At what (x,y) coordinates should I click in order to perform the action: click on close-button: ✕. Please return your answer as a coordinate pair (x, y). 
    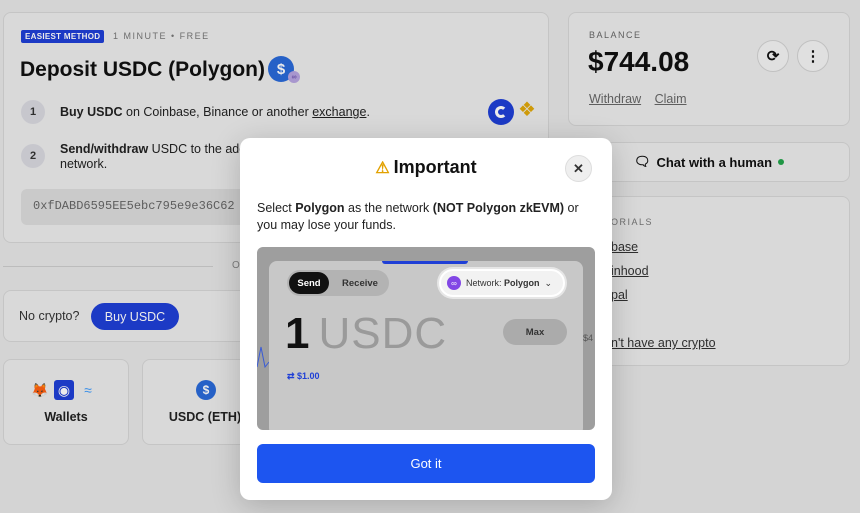
    Looking at the image, I should click on (578, 168).